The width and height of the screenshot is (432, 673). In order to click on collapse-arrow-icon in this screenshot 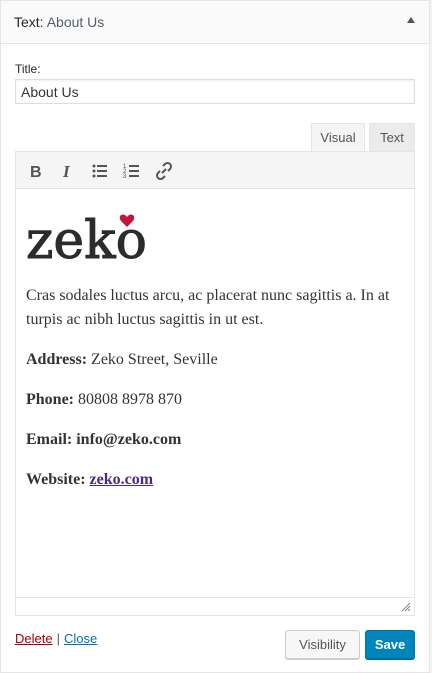, I will do `click(411, 20)`.